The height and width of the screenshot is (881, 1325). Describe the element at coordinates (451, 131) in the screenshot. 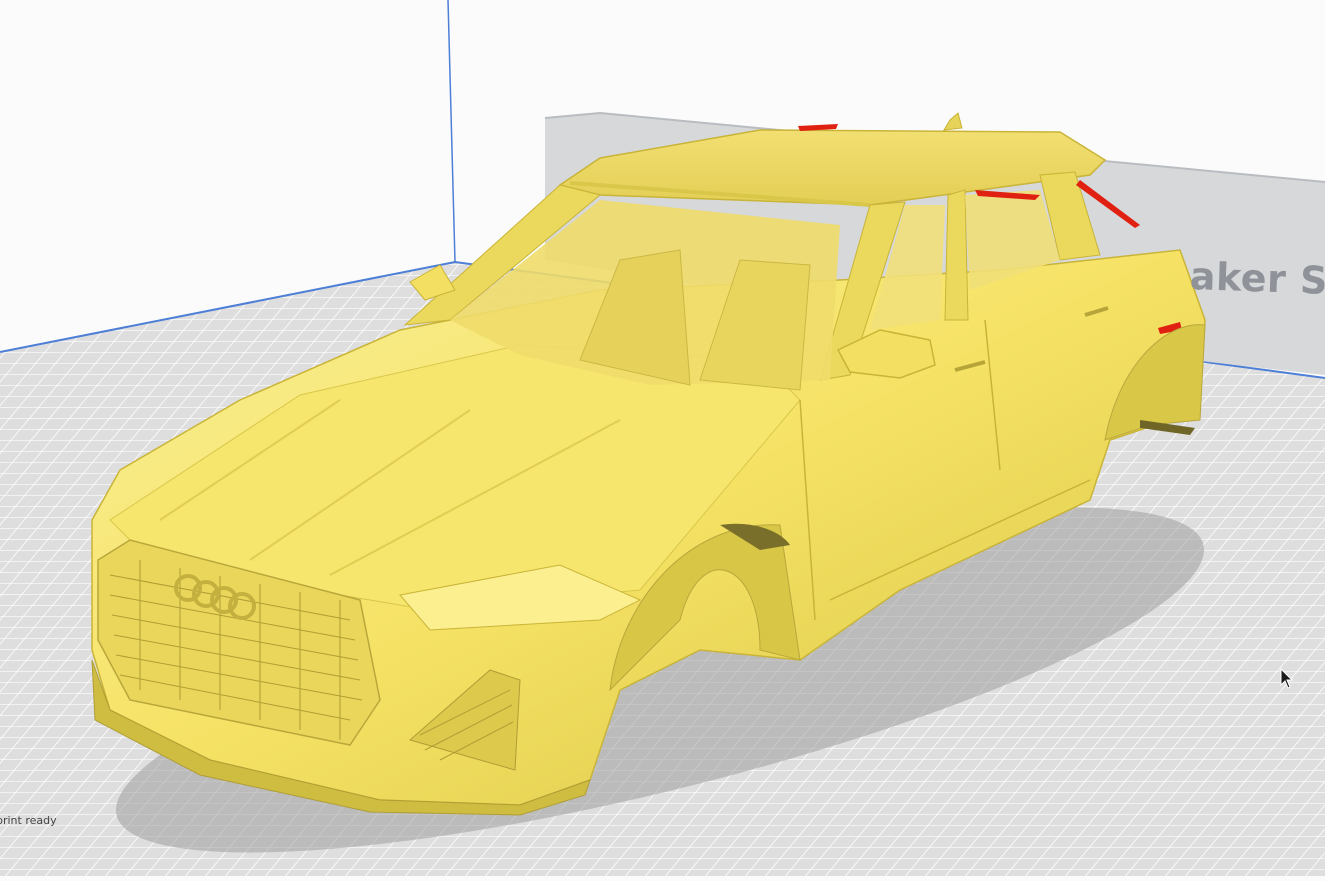

I see `build-volume-edge` at that location.